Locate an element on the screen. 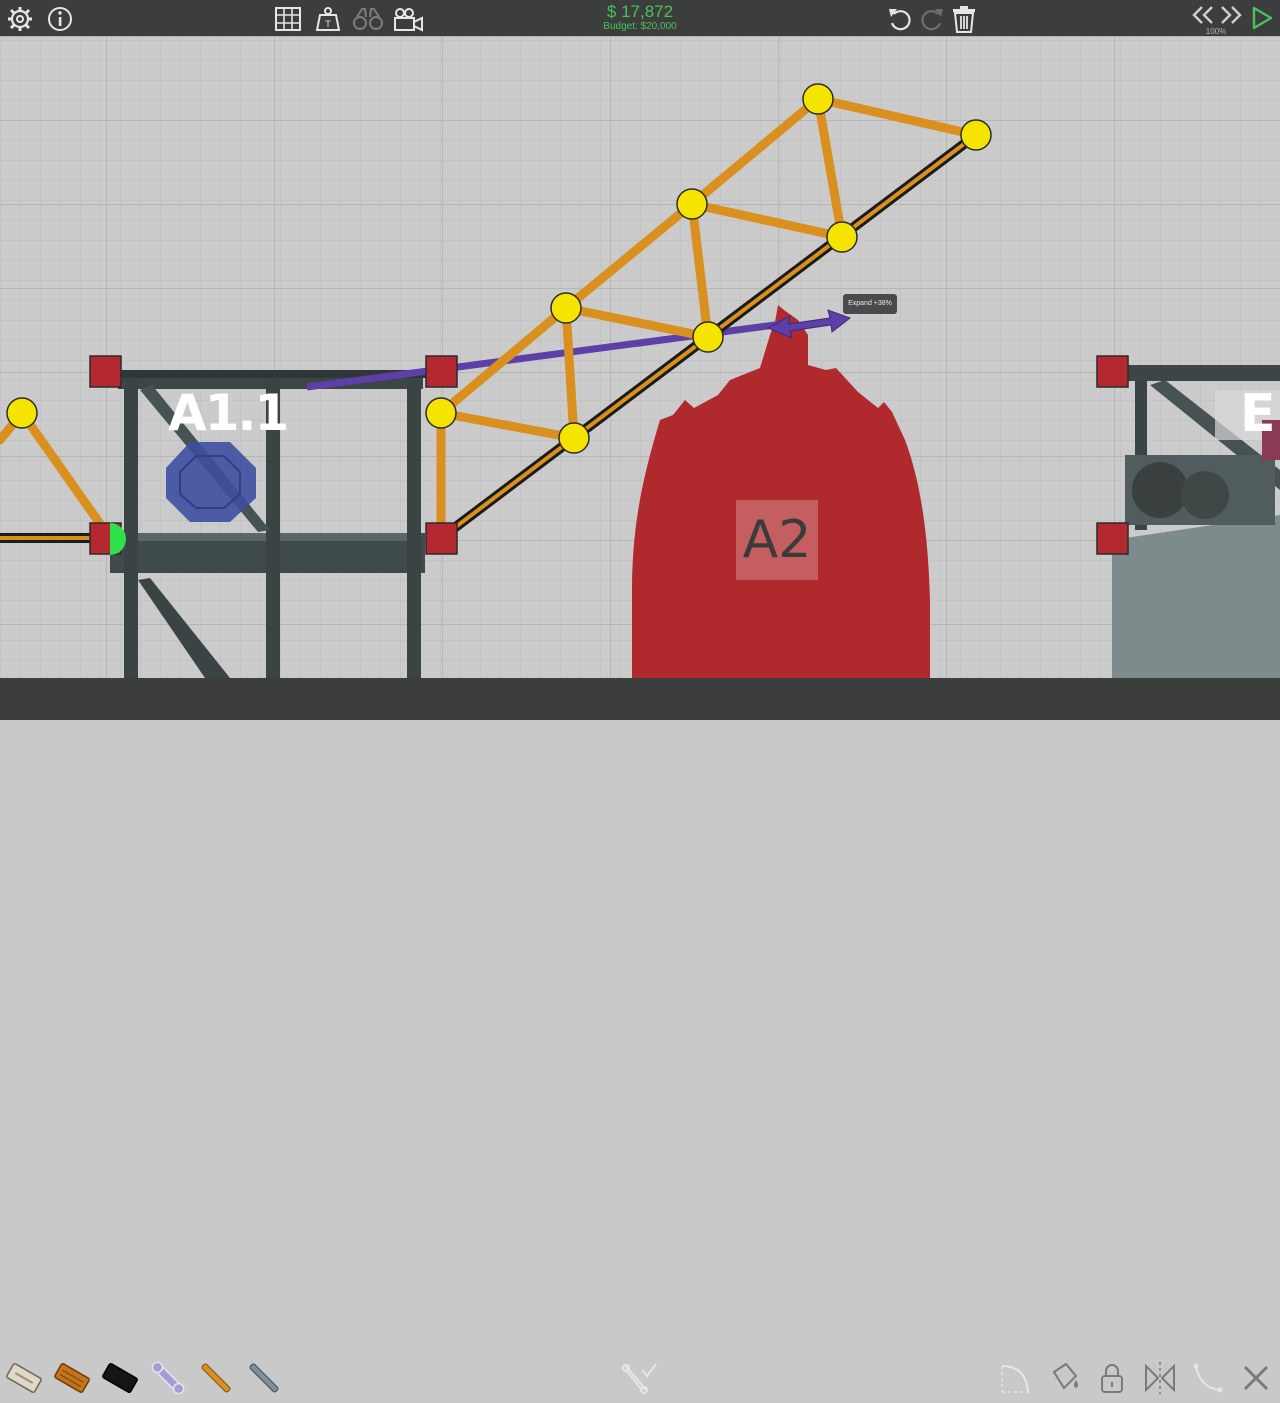 The width and height of the screenshot is (1280, 1403). spline-icon is located at coordinates (1016, 1376).